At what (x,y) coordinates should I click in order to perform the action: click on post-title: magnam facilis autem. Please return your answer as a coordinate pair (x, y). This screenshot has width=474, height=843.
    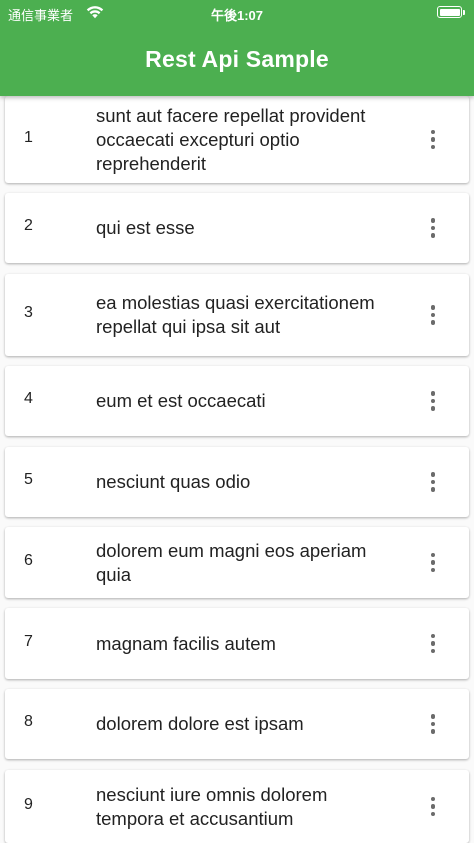
    Looking at the image, I should click on (186, 643).